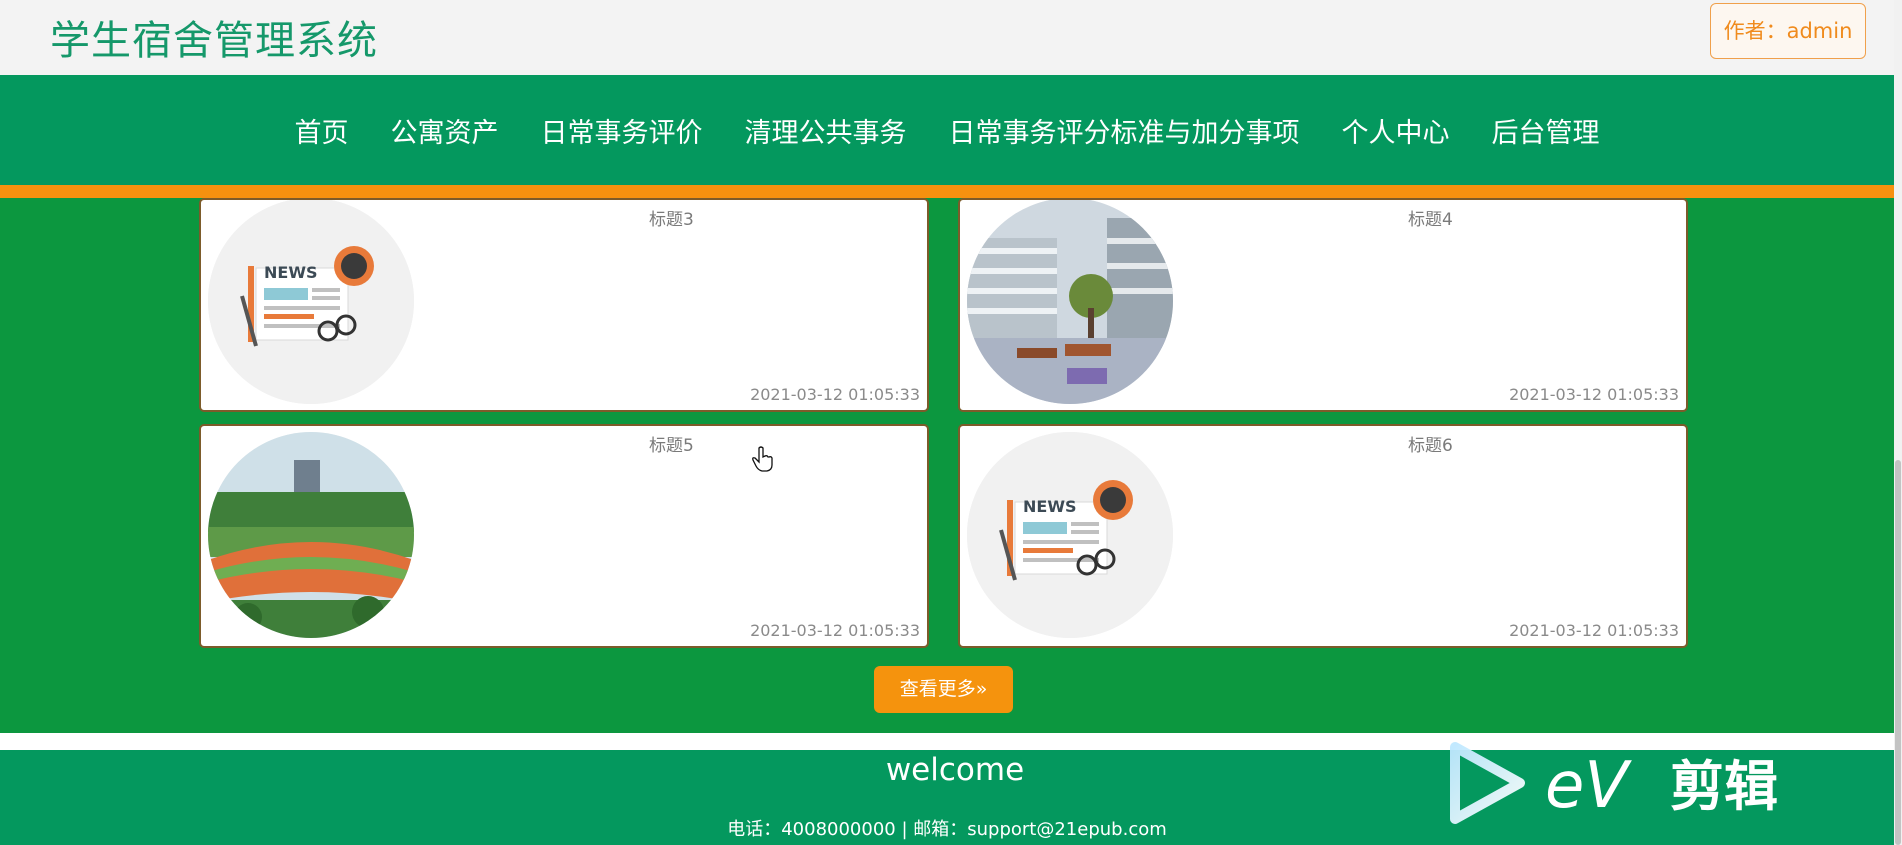  I want to click on nav-divider, so click(947, 191).